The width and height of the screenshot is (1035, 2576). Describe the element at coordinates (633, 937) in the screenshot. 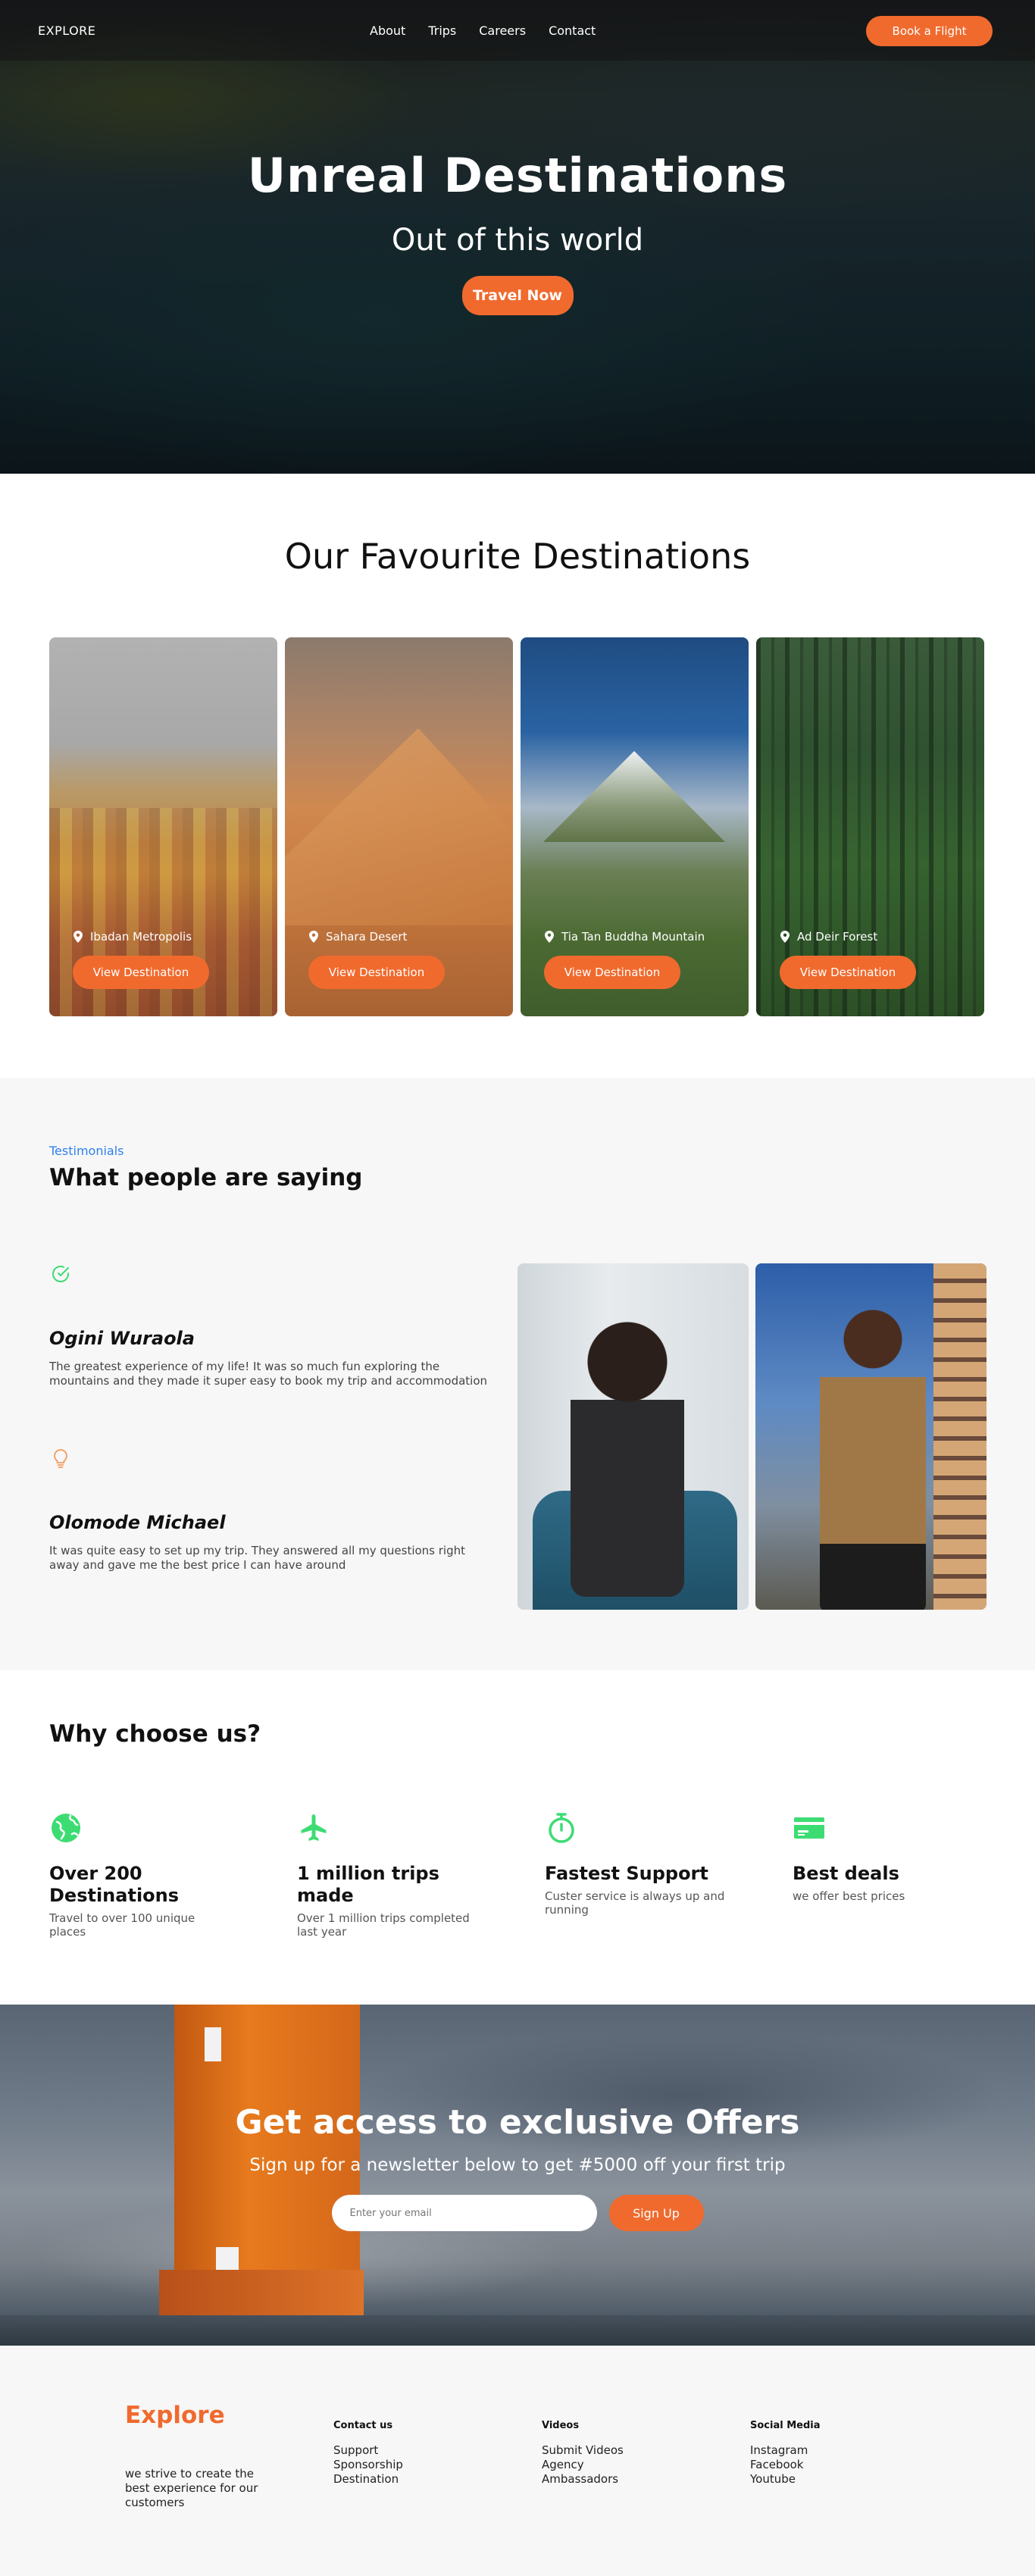

I see `destination-name: Tia Tan Buddha Mountain` at that location.